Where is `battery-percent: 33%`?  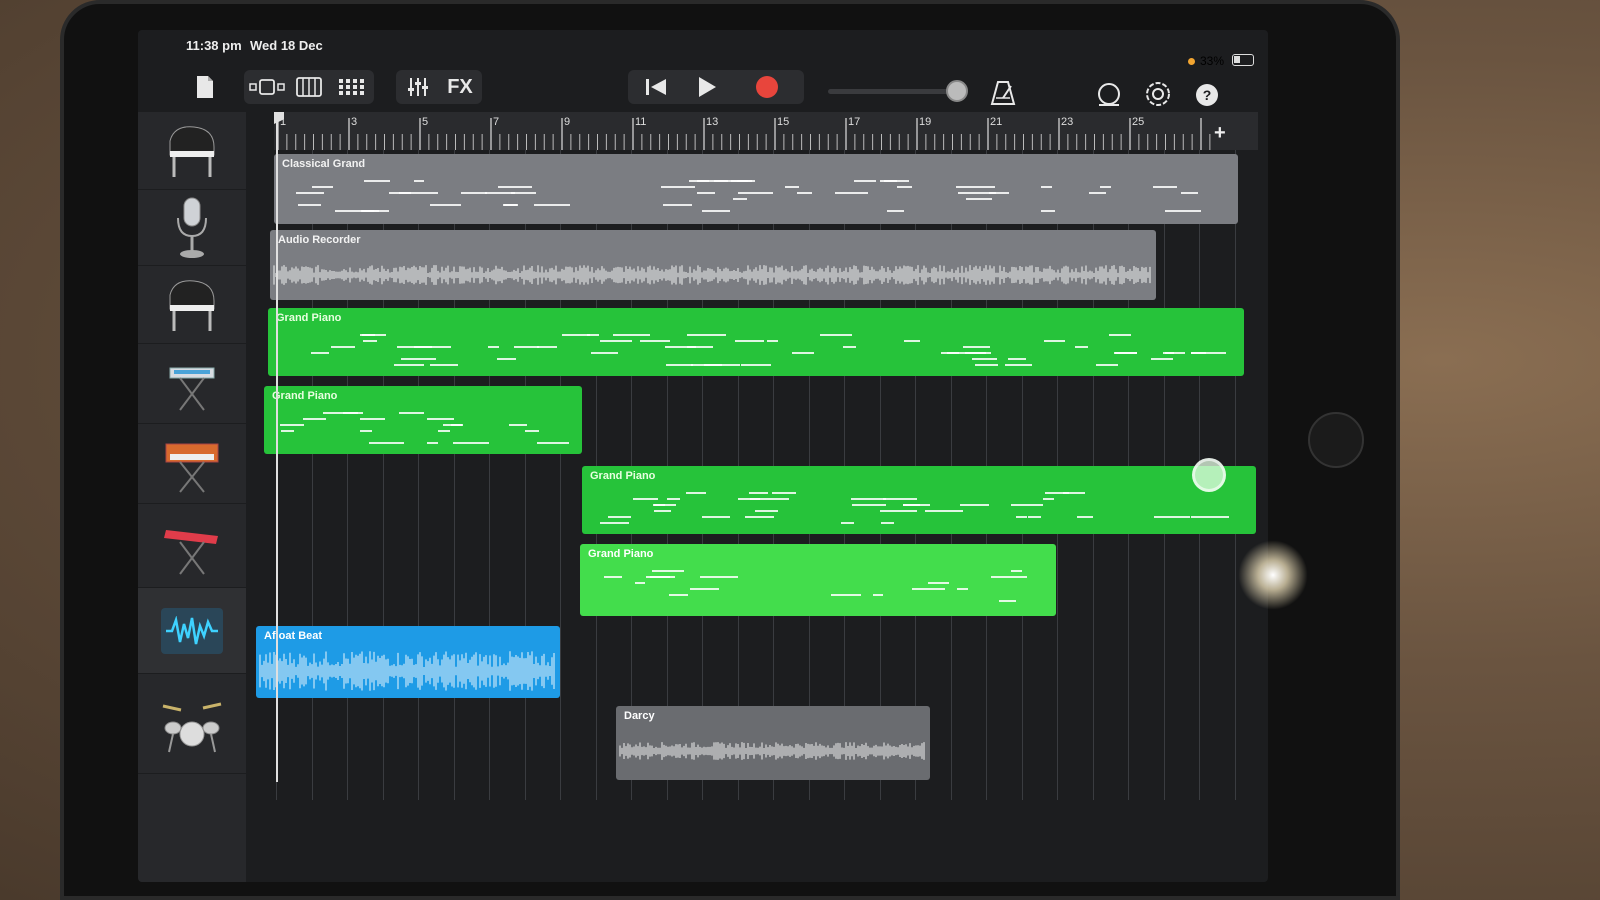
battery-percent: 33% is located at coordinates (1212, 61).